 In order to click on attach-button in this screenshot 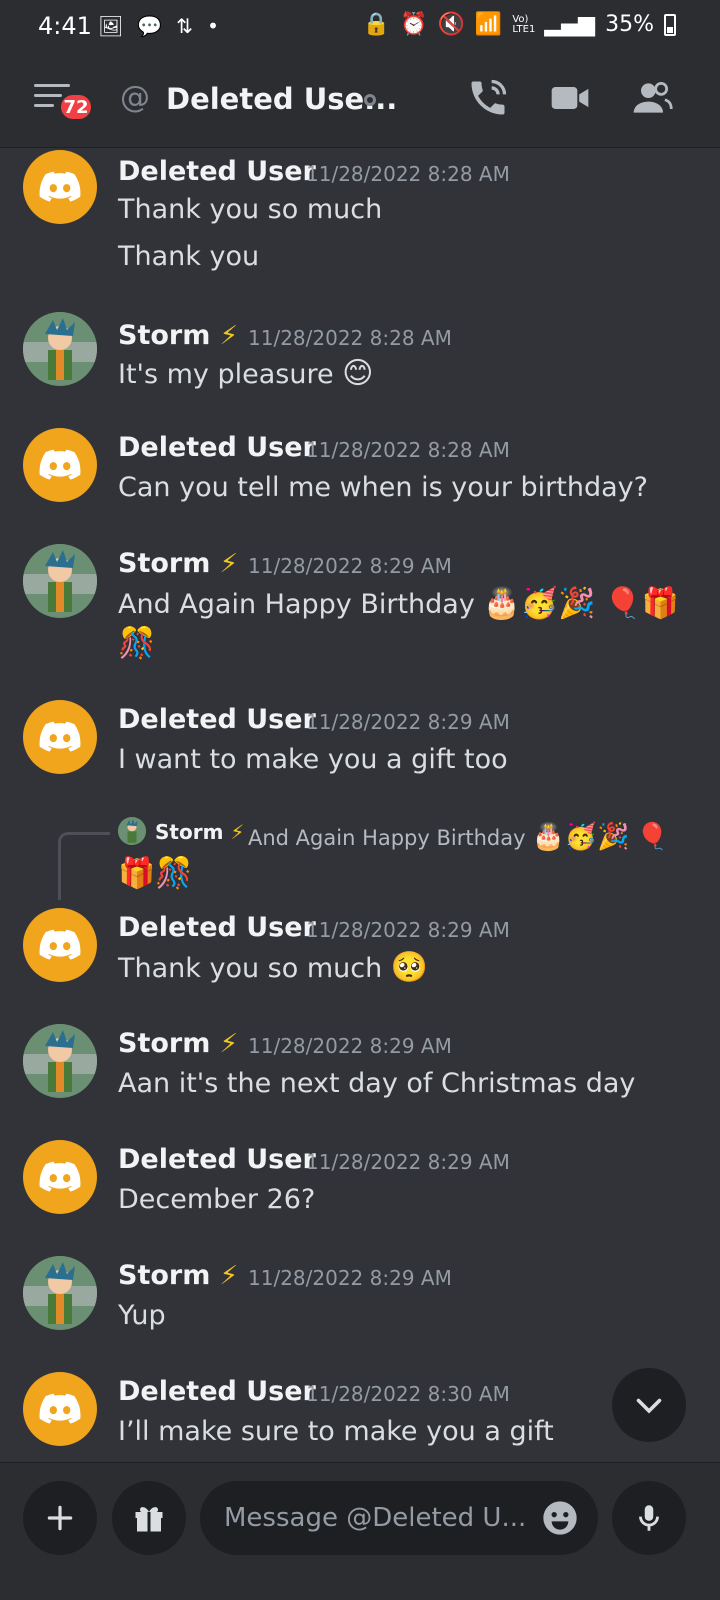, I will do `click(60, 1518)`.